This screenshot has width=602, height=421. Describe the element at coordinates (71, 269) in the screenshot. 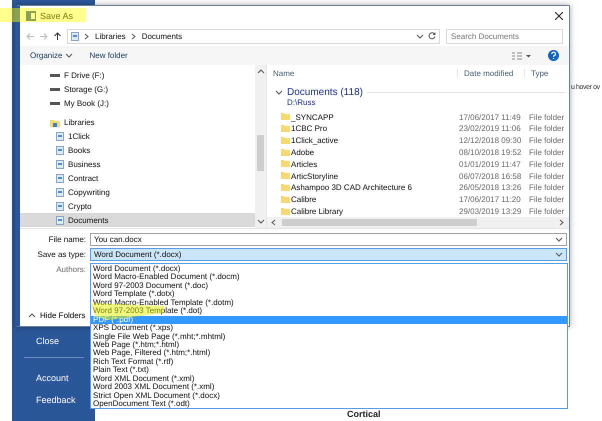

I see `field-label: Authors:` at that location.